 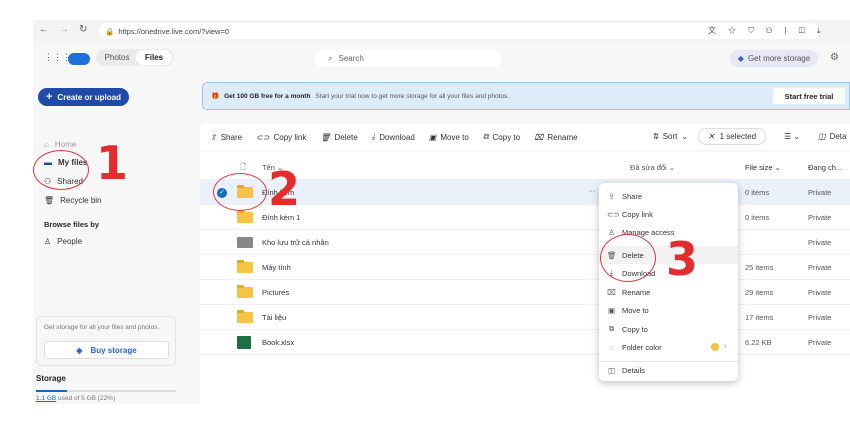 I want to click on file-size: 6.22 KB, so click(x=758, y=342).